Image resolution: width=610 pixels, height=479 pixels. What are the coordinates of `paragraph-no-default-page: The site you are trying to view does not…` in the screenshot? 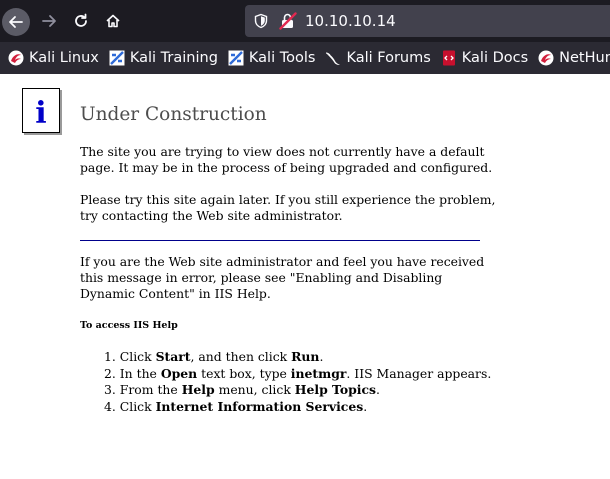 It's located at (286, 159).